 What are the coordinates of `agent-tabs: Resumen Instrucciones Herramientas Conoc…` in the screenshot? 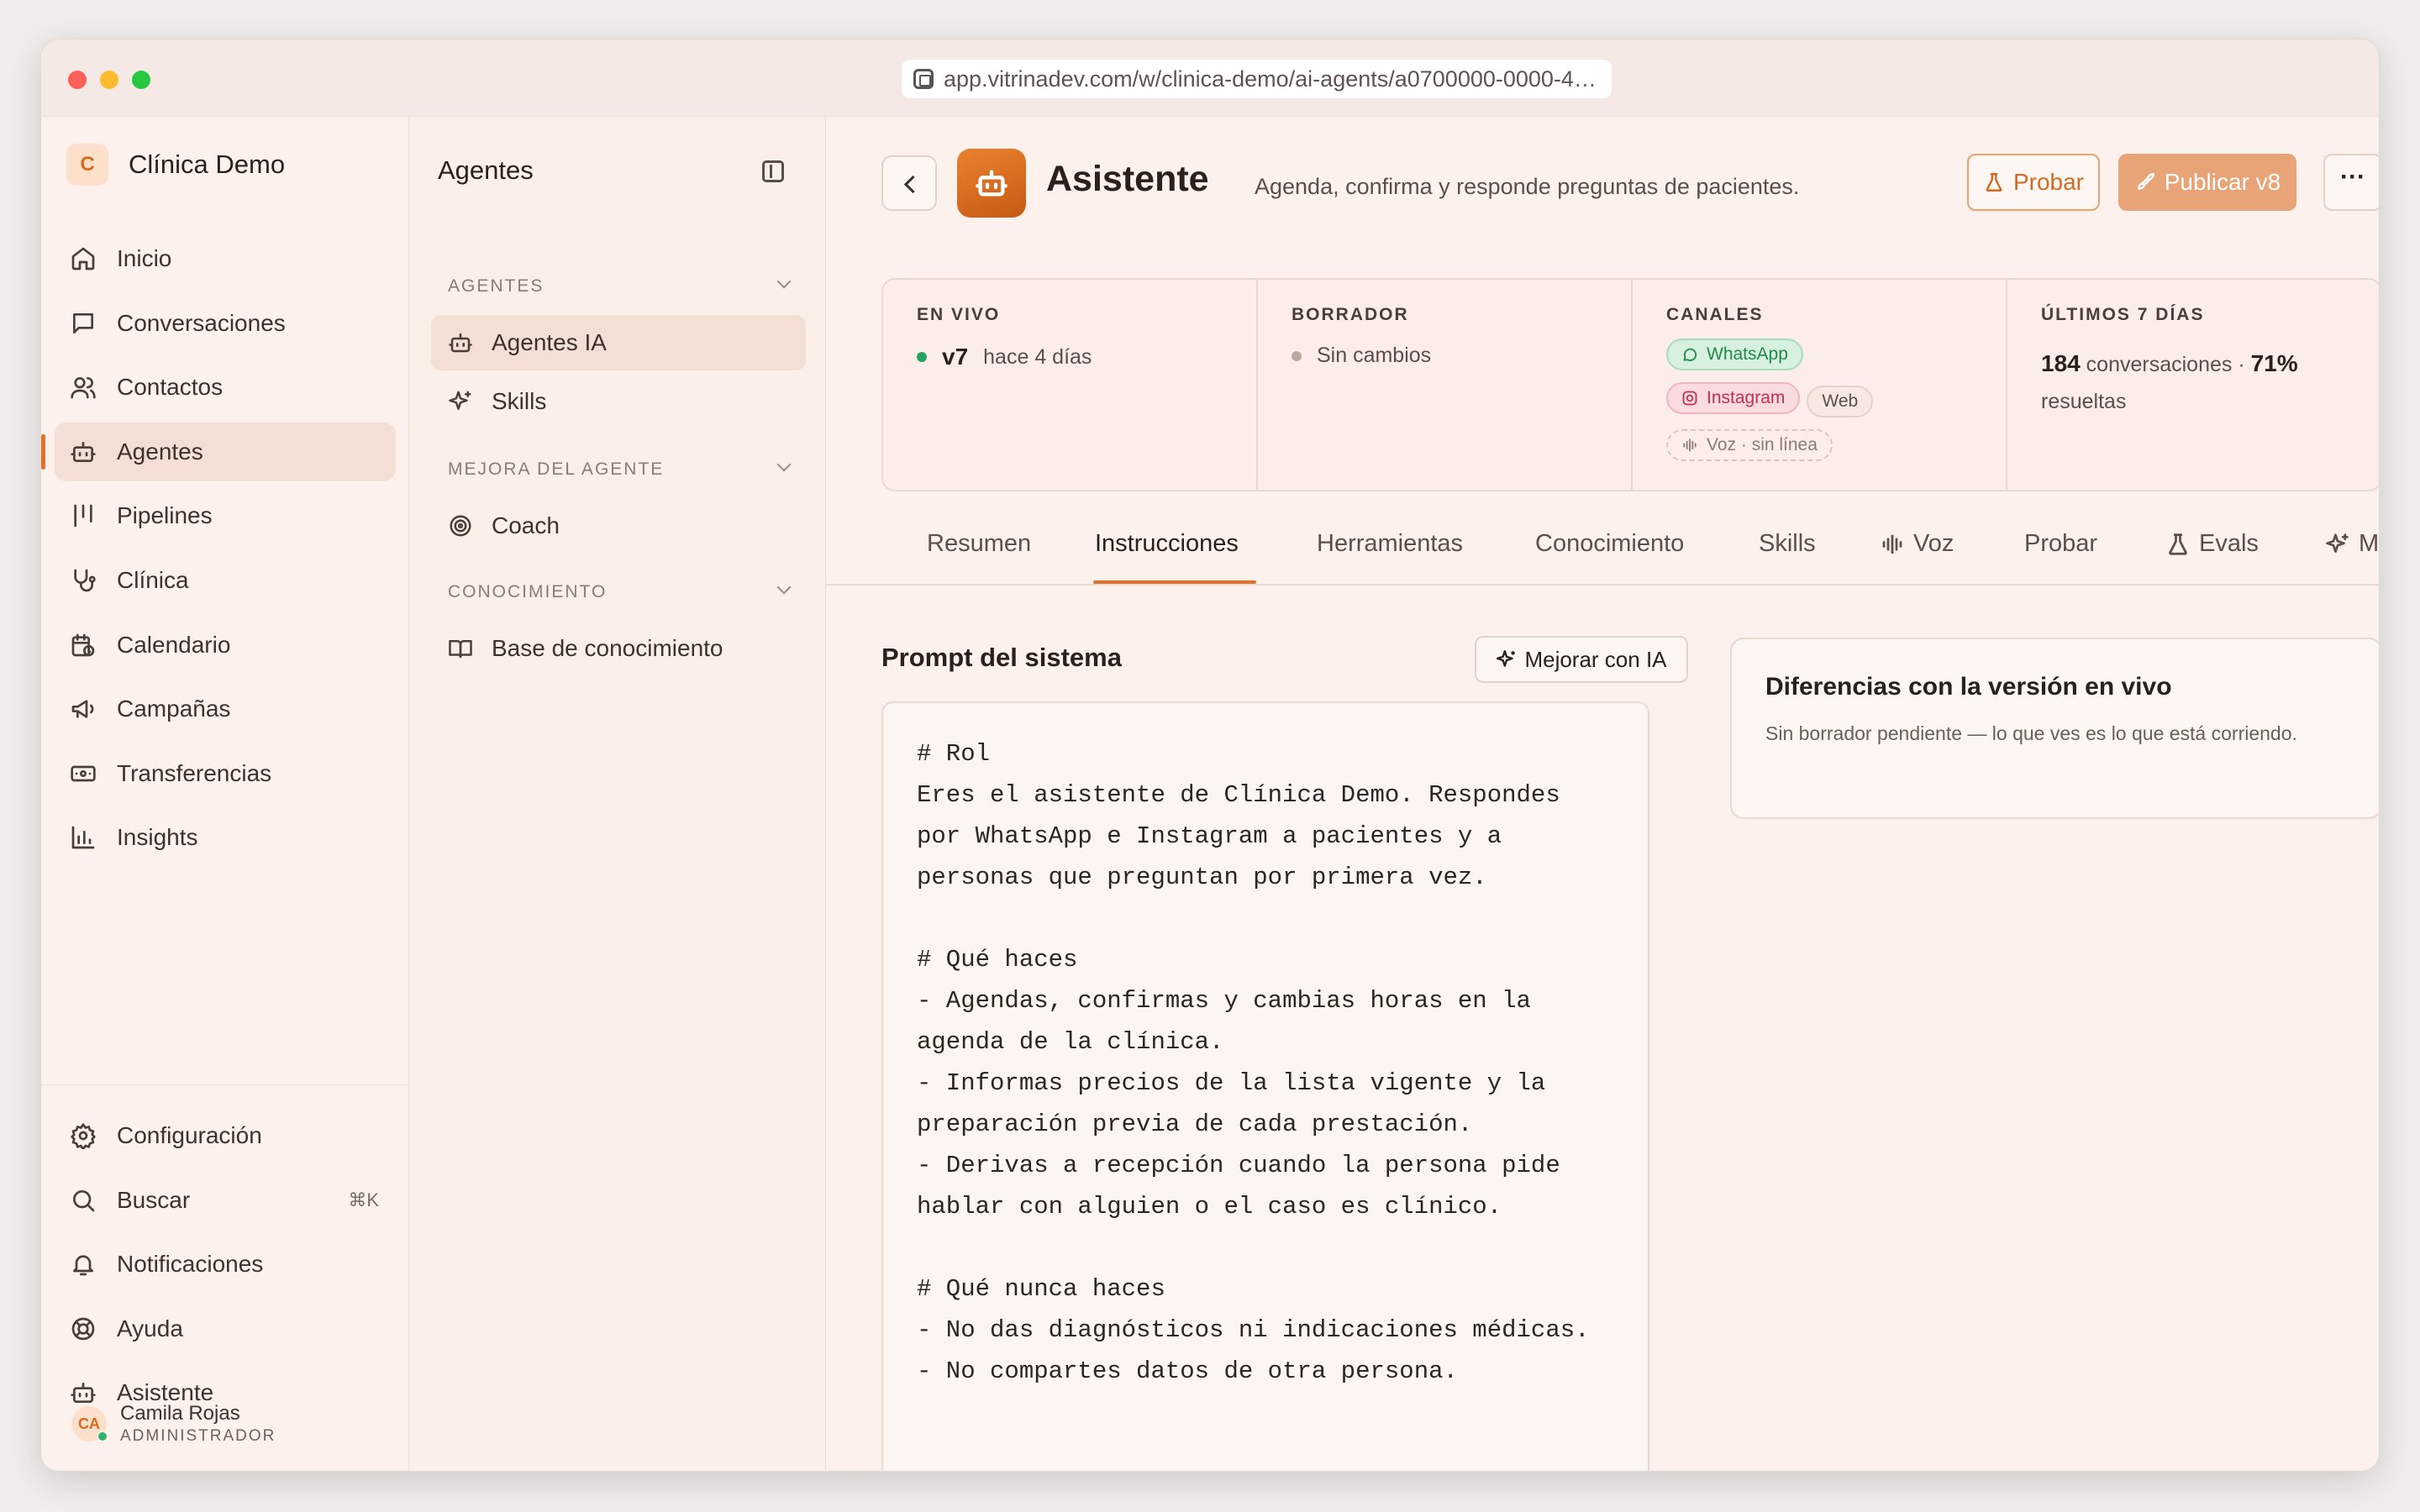 It's located at (1603, 551).